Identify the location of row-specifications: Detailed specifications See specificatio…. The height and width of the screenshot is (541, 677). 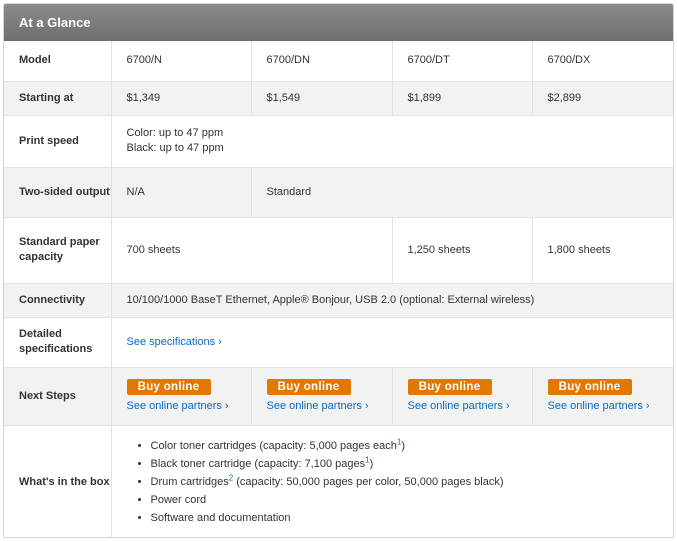
(338, 342).